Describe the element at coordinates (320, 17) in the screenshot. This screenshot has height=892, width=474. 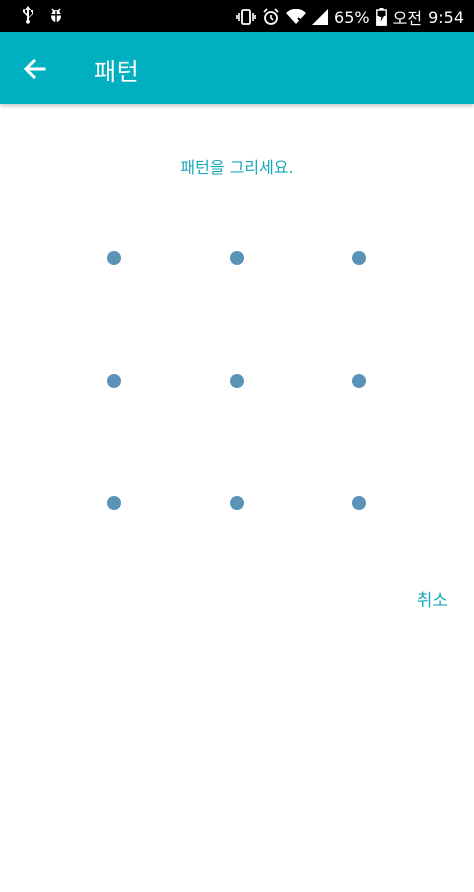
I see `signal-icon` at that location.